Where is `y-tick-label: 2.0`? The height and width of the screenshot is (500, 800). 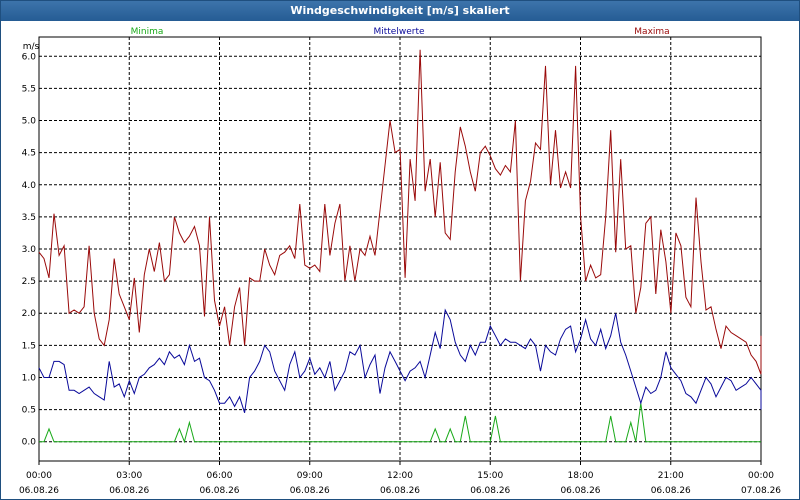 y-tick-label: 2.0 is located at coordinates (29, 314).